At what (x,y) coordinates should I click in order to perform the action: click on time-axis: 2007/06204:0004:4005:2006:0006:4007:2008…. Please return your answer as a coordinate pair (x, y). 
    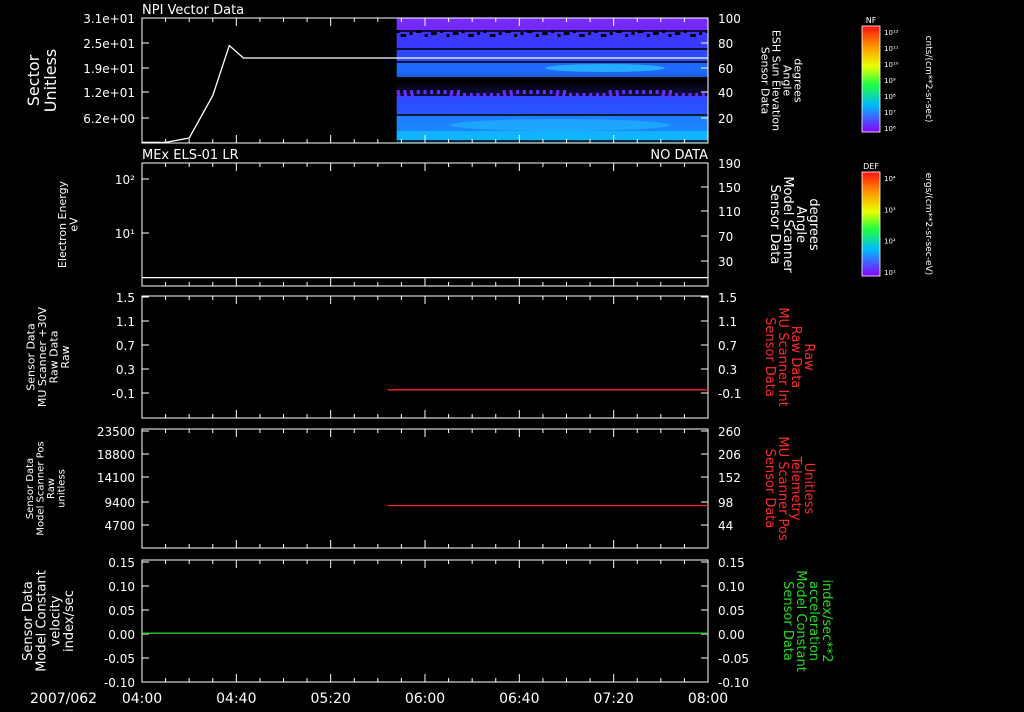
    Looking at the image, I should click on (379, 699).